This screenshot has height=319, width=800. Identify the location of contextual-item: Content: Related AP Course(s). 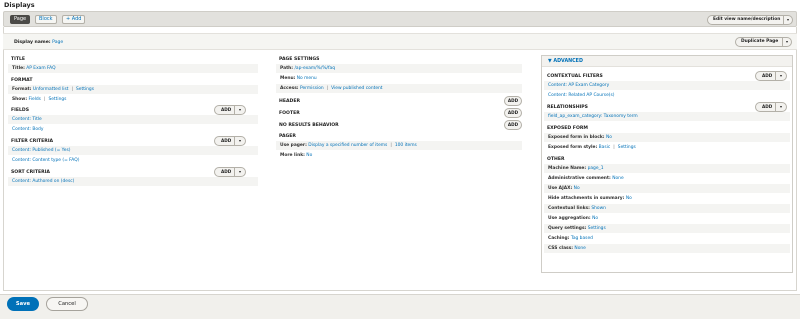
(667, 96).